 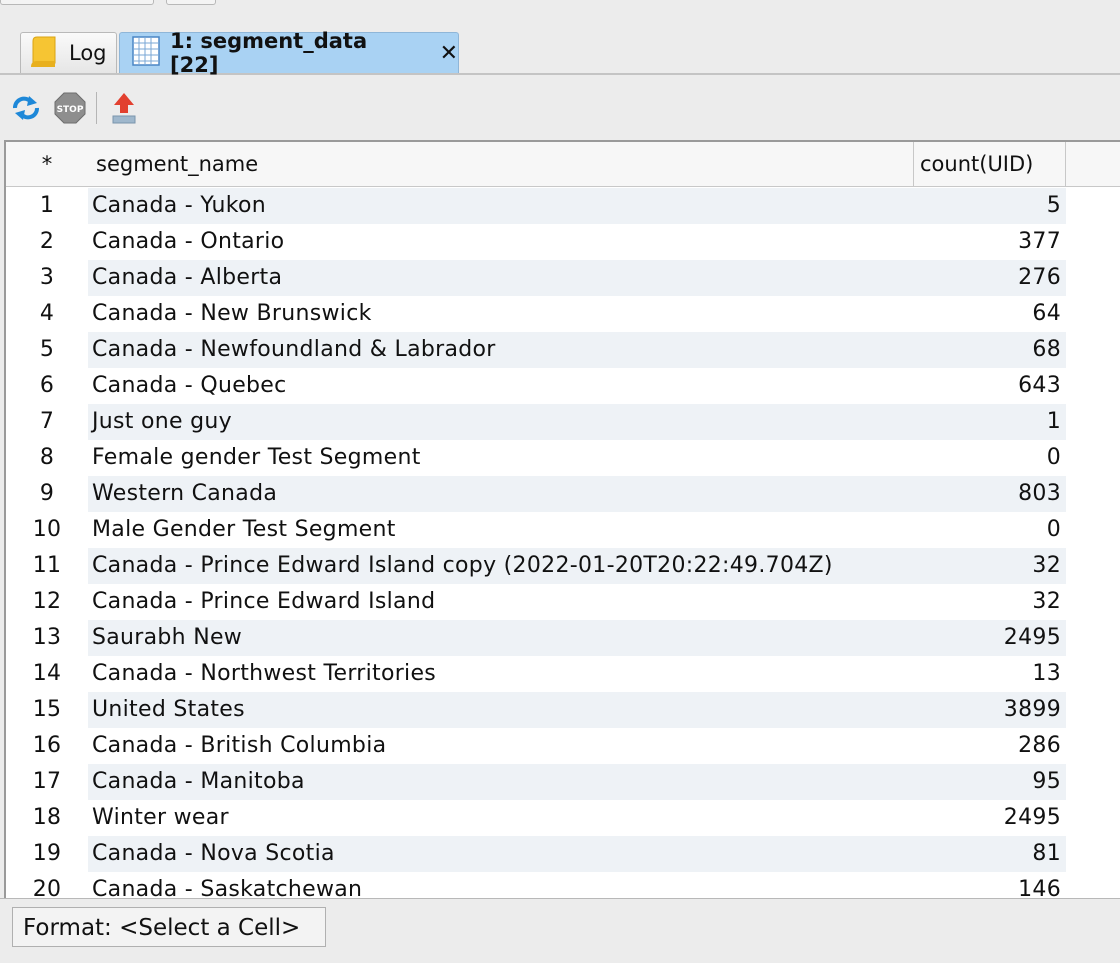 What do you see at coordinates (47, 278) in the screenshot?
I see `row-number: 3` at bounding box center [47, 278].